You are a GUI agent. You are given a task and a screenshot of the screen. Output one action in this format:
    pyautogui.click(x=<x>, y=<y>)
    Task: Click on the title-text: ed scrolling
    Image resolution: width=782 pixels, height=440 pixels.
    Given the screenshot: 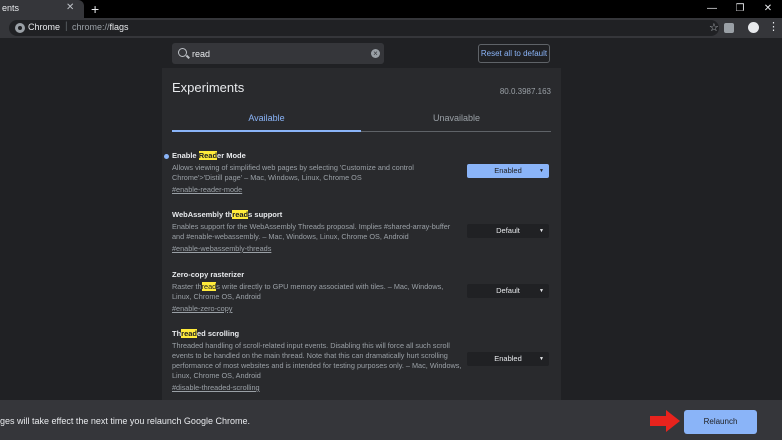 What is the action you would take?
    pyautogui.click(x=218, y=333)
    